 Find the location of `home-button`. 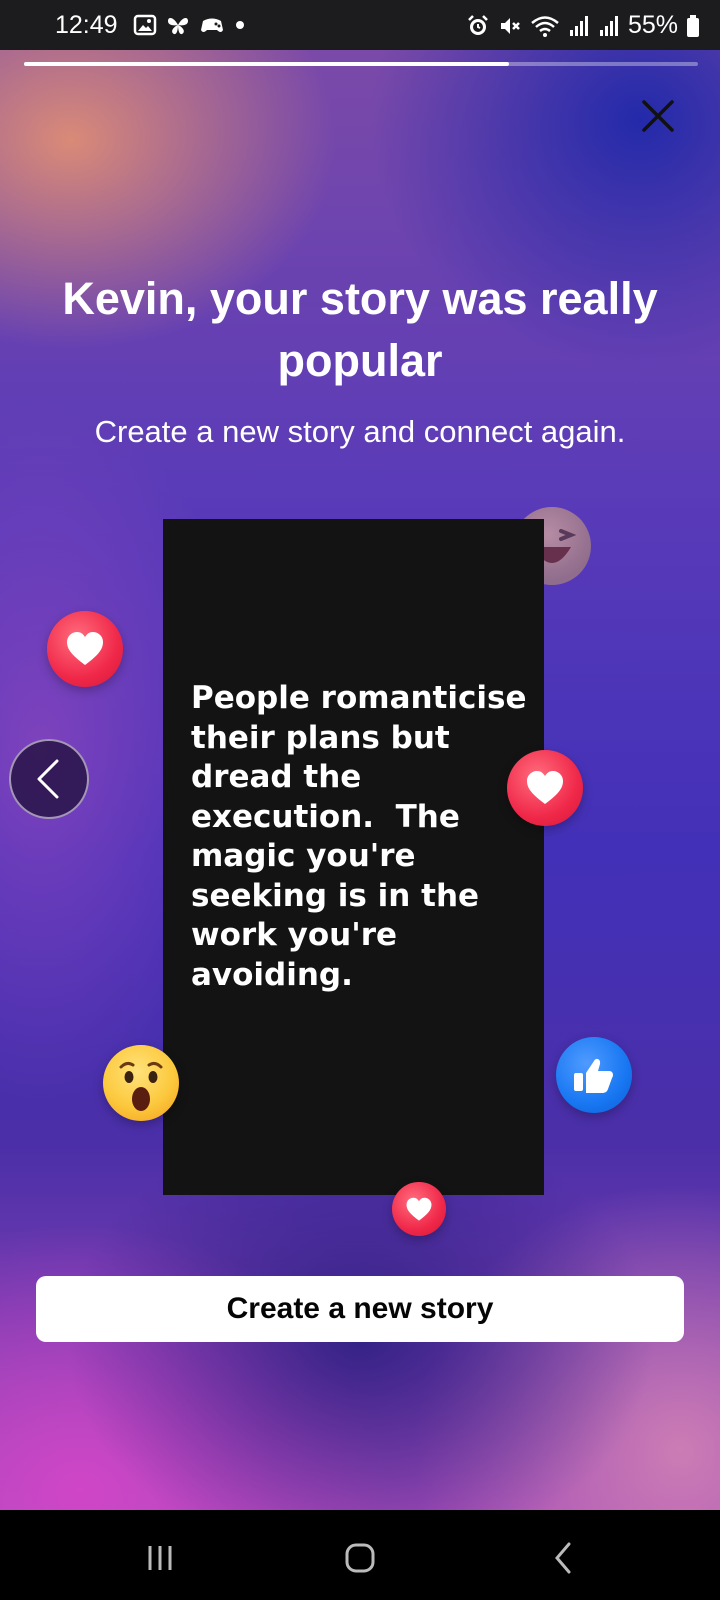

home-button is located at coordinates (360, 1558).